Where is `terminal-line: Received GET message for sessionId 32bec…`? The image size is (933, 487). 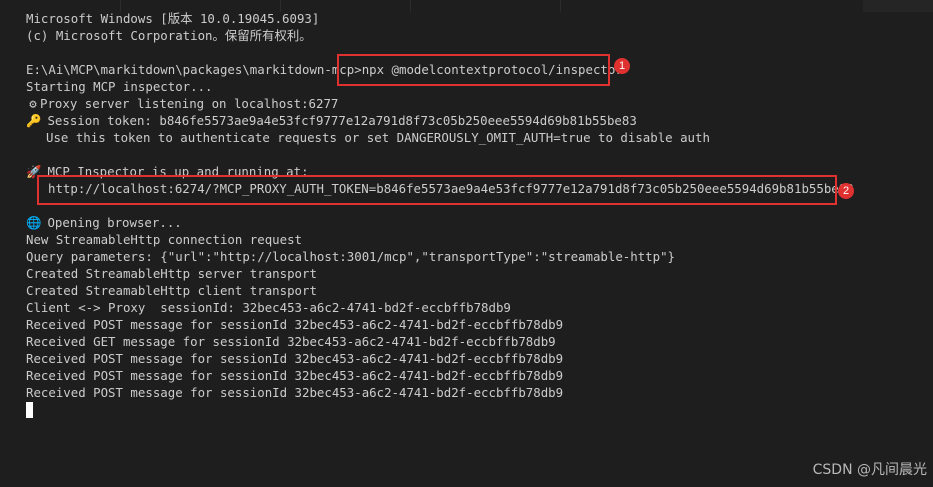
terminal-line: Received GET message for sessionId 32bec… is located at coordinates (291, 341).